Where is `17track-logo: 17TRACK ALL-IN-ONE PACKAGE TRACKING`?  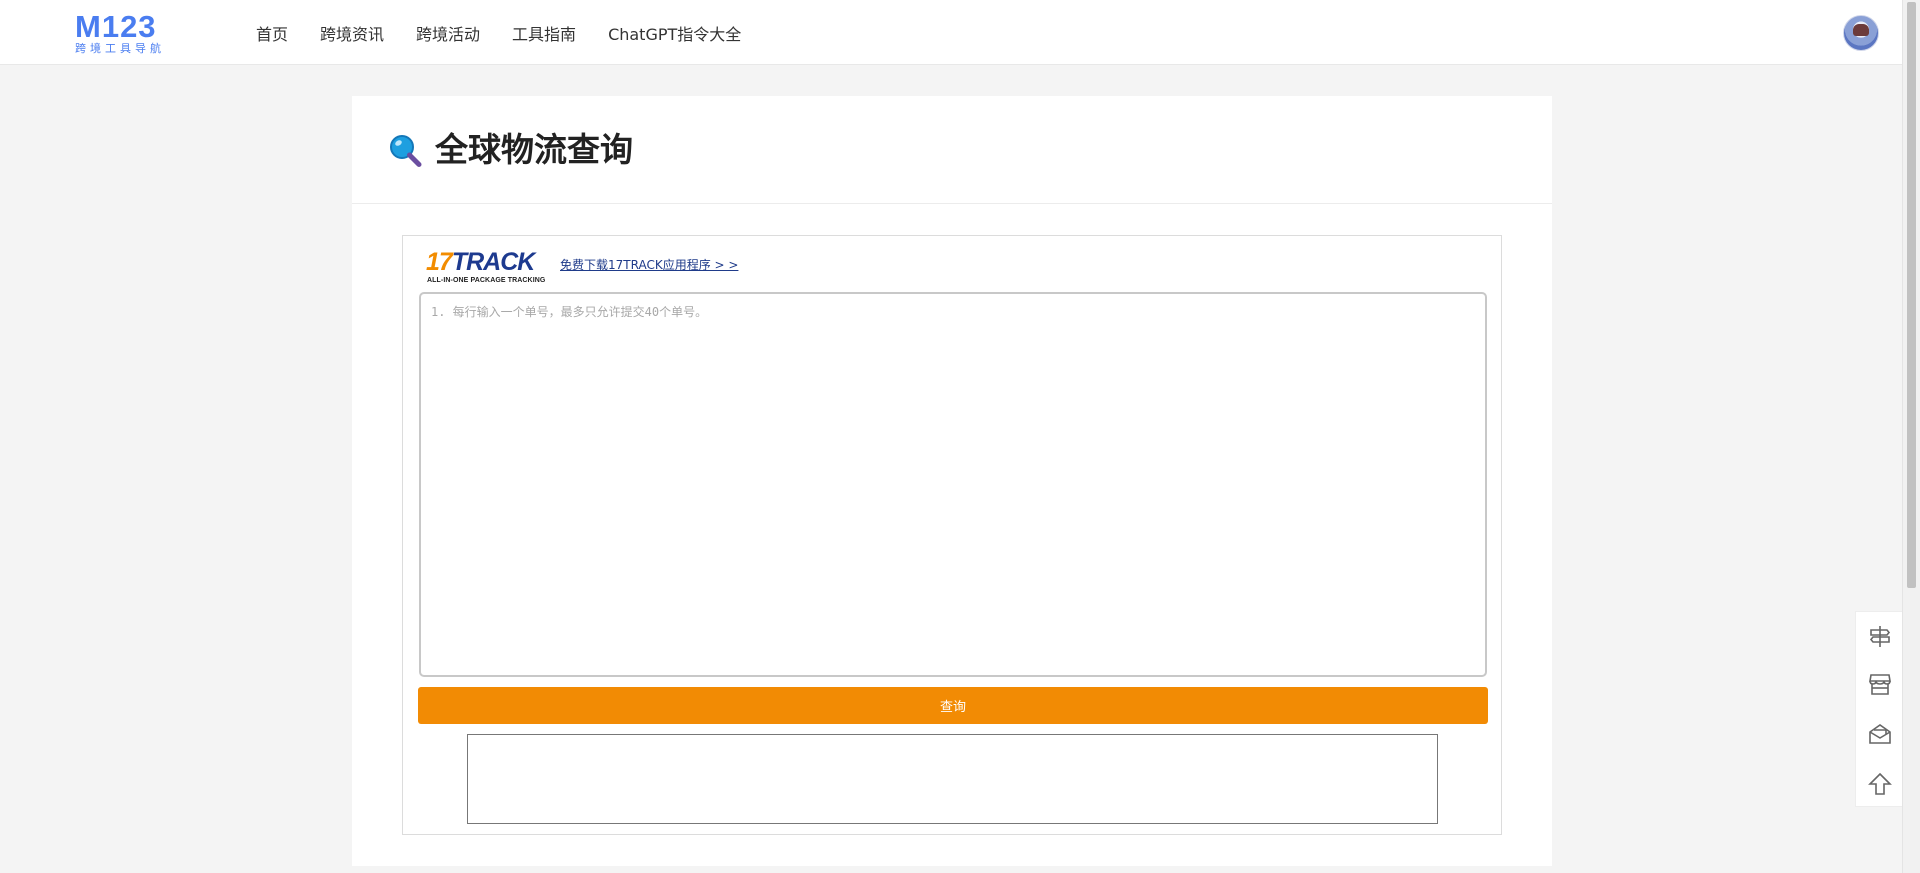
17track-logo: 17TRACK ALL-IN-ONE PACKAGE TRACKING is located at coordinates (486, 267).